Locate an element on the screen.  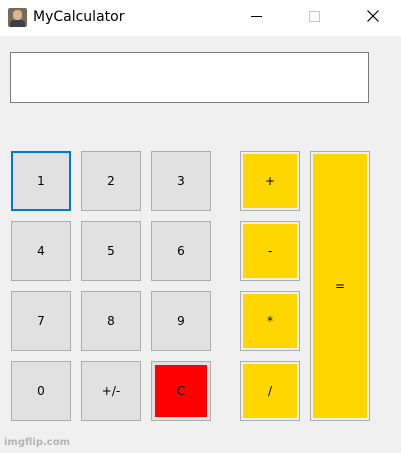
minimize-icon is located at coordinates (256, 16).